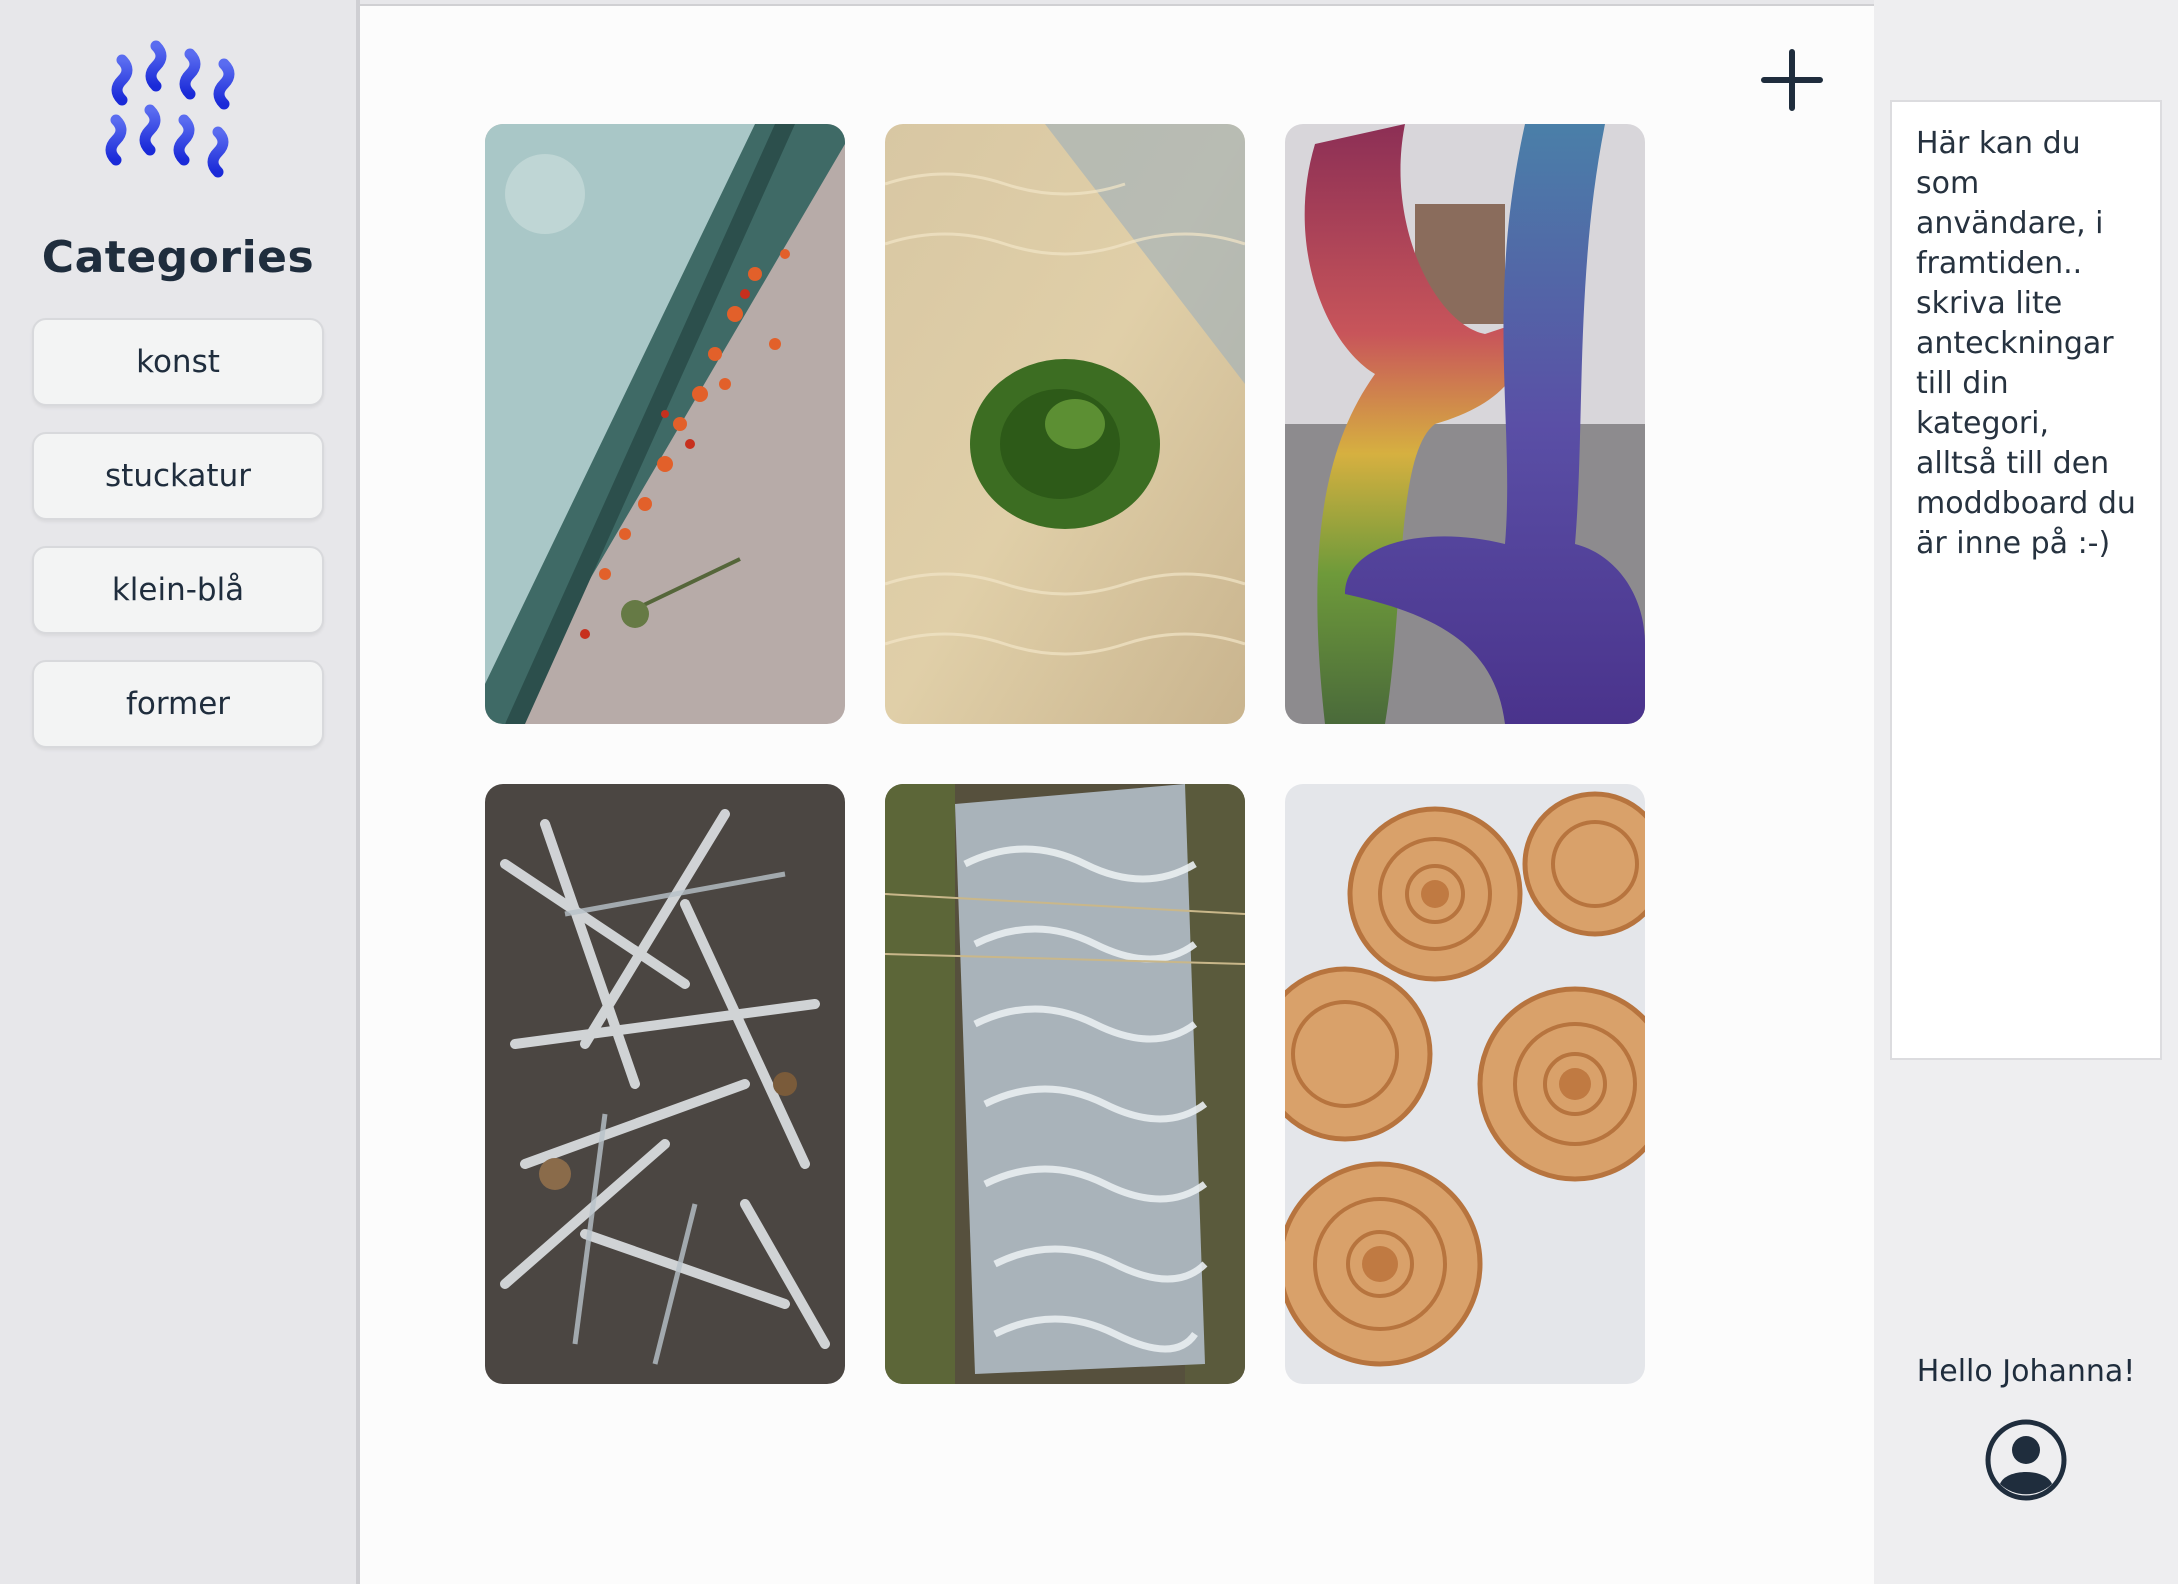  Describe the element at coordinates (178, 116) in the screenshot. I see `wave-pattern-logo` at that location.